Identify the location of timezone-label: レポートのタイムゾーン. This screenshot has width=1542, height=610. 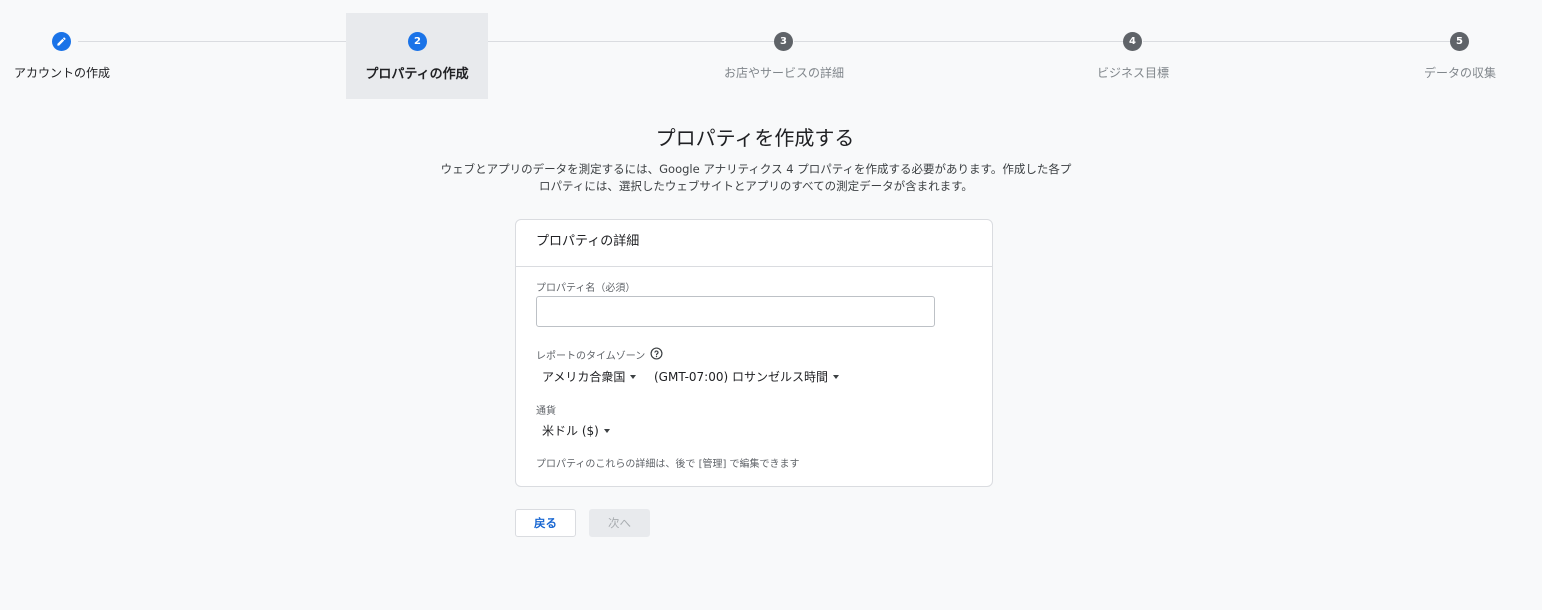
(591, 356).